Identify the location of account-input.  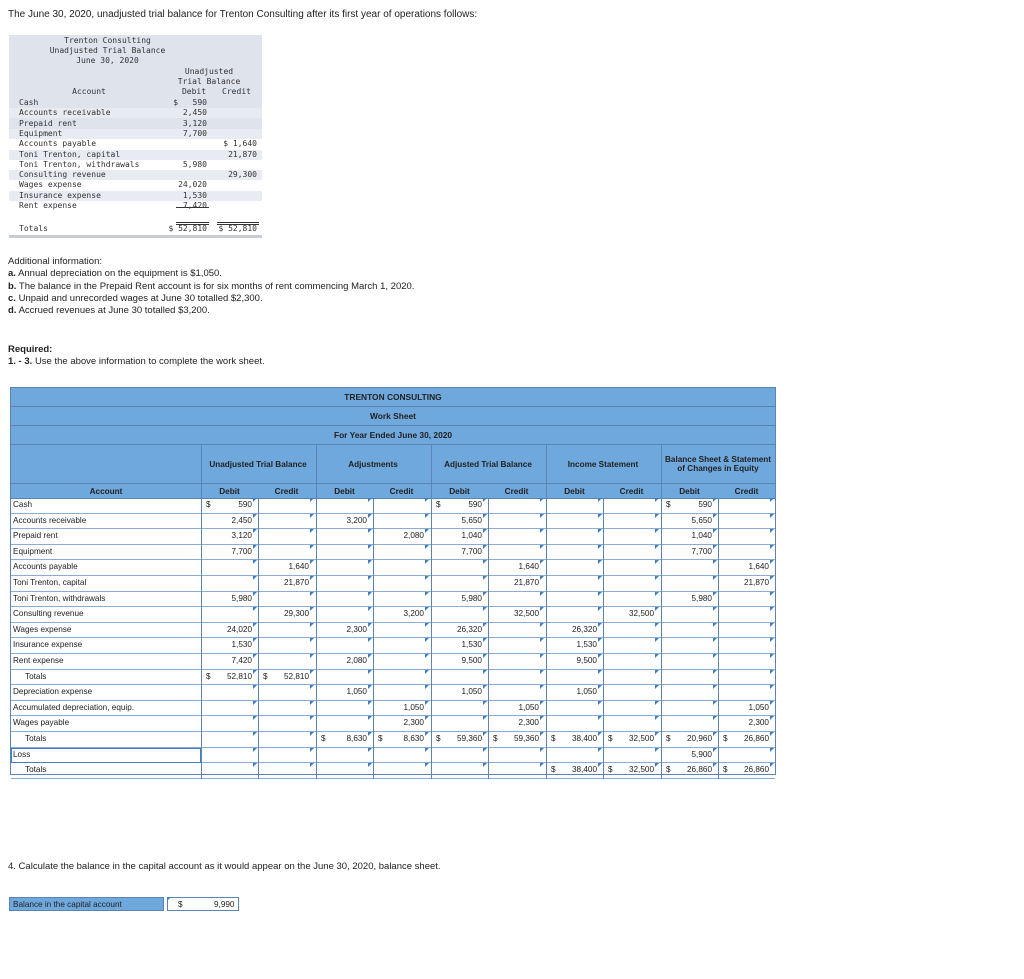
(106, 755).